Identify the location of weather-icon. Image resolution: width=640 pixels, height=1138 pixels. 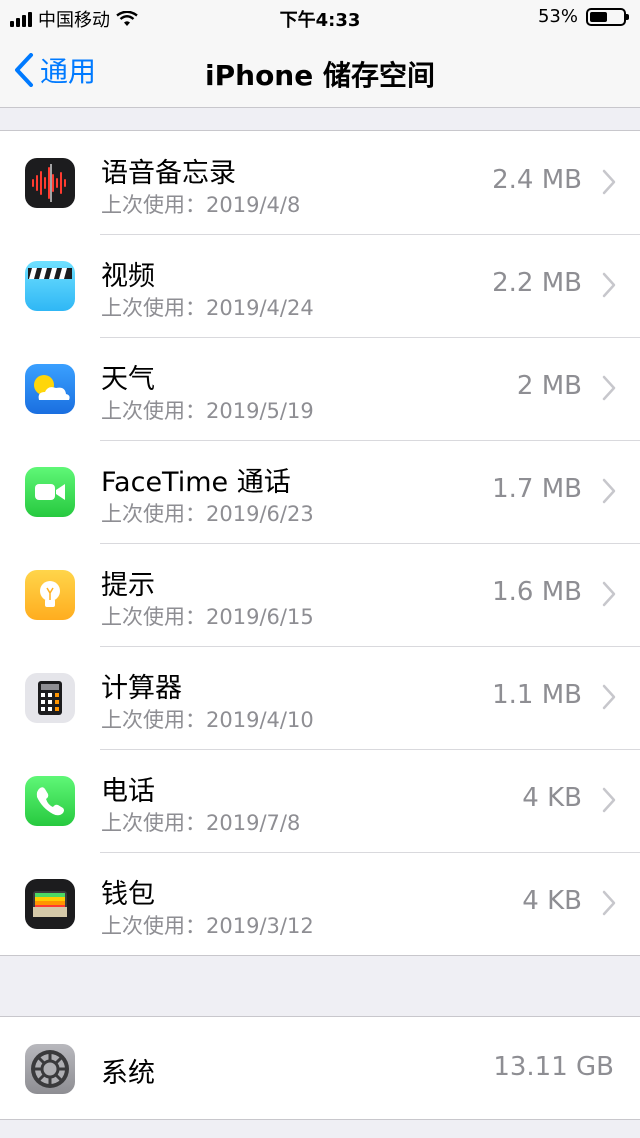
(50, 389).